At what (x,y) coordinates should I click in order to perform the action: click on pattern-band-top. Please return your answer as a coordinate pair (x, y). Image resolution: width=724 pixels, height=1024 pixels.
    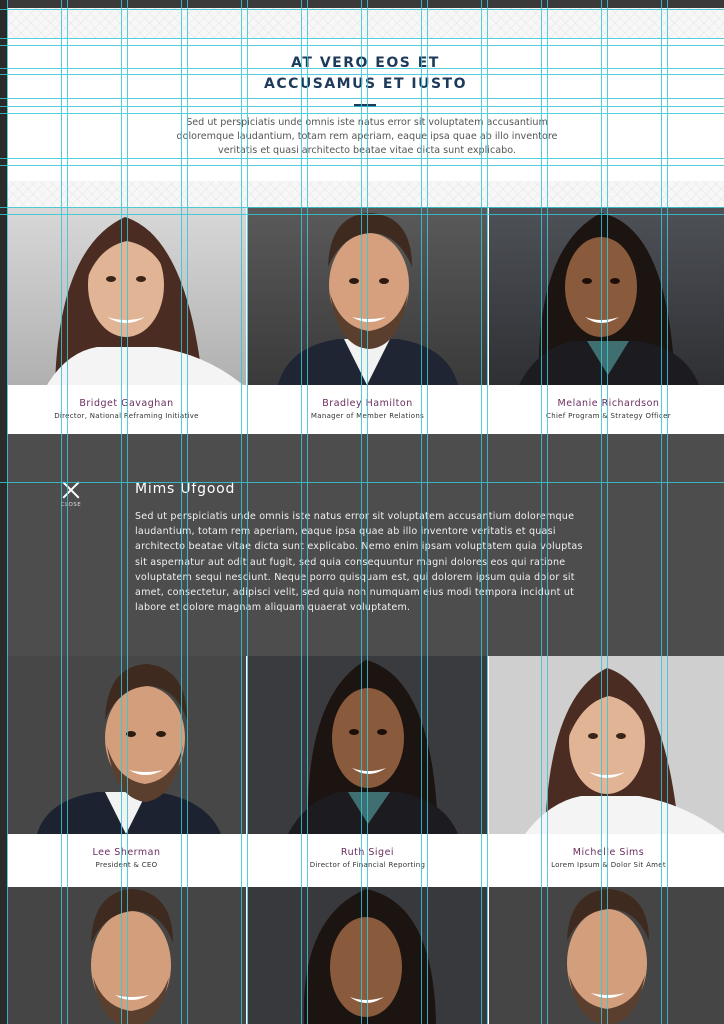
    Looking at the image, I should click on (365, 23).